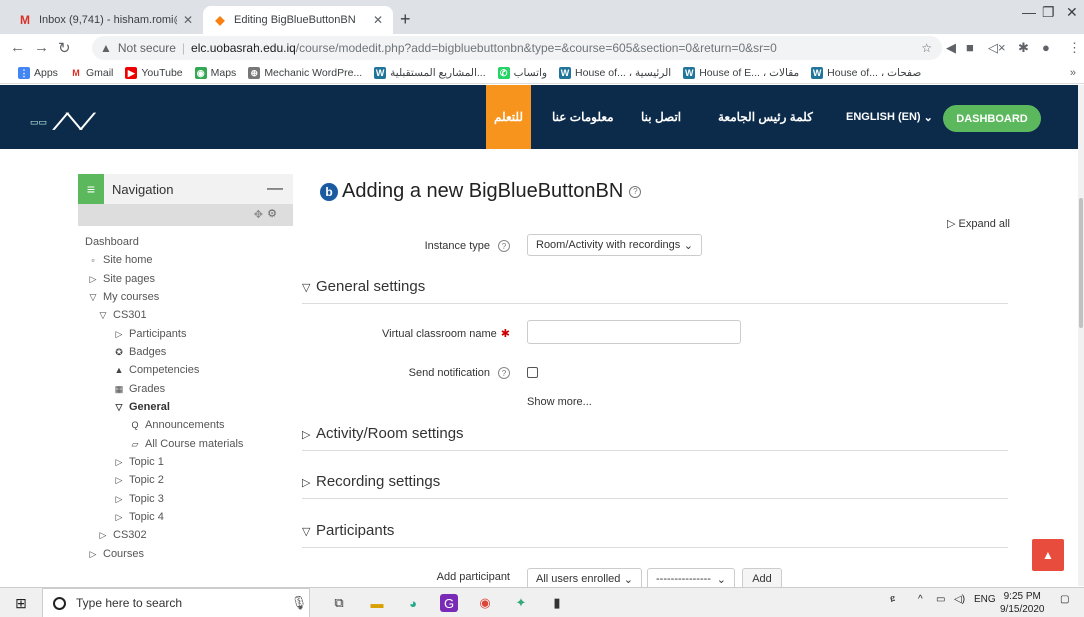 The image size is (1084, 617). What do you see at coordinates (143, 189) in the screenshot?
I see `navigation-title: Navigation` at bounding box center [143, 189].